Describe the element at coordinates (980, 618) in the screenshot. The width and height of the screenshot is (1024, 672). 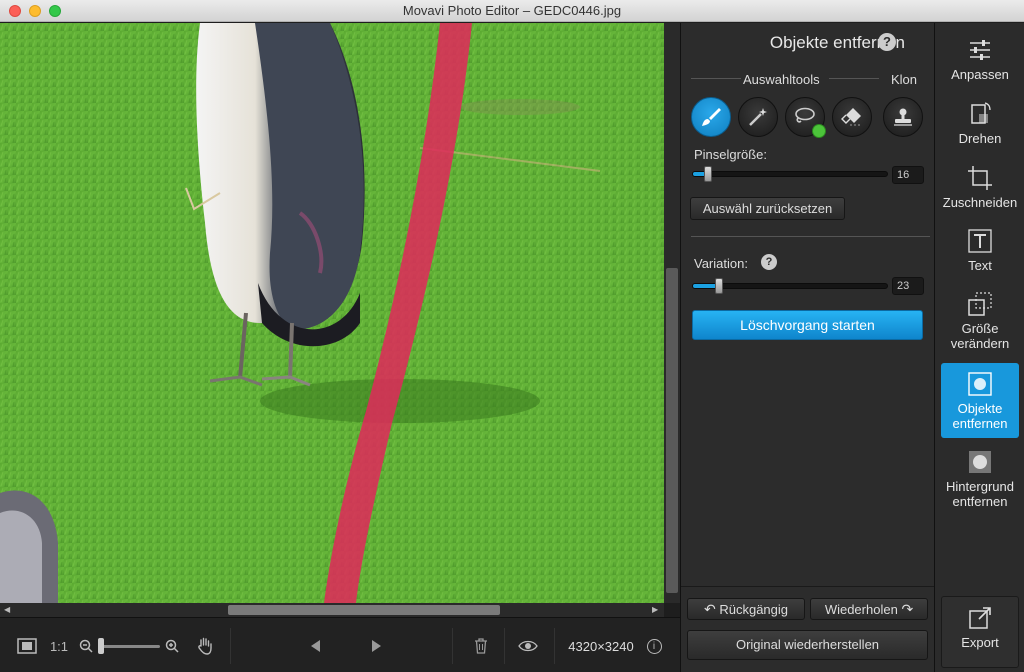
I see `export-icon` at that location.